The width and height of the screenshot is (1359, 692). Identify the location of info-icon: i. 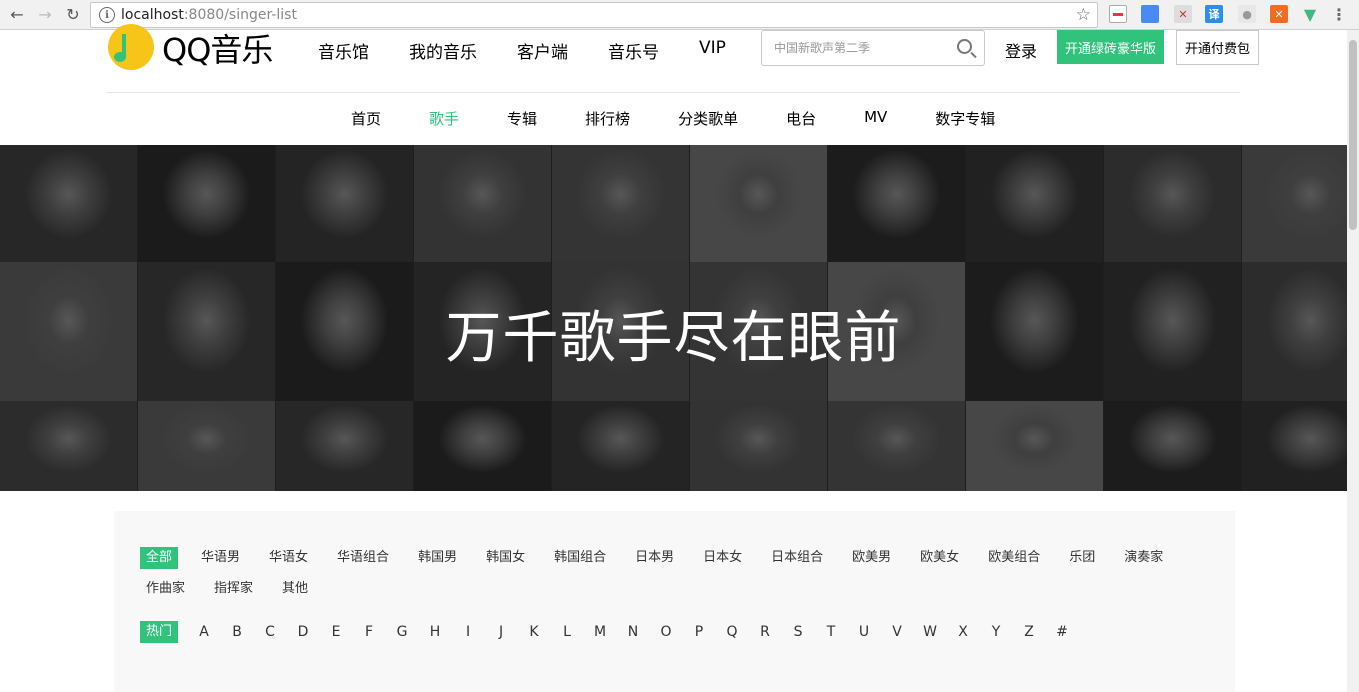
(107, 15).